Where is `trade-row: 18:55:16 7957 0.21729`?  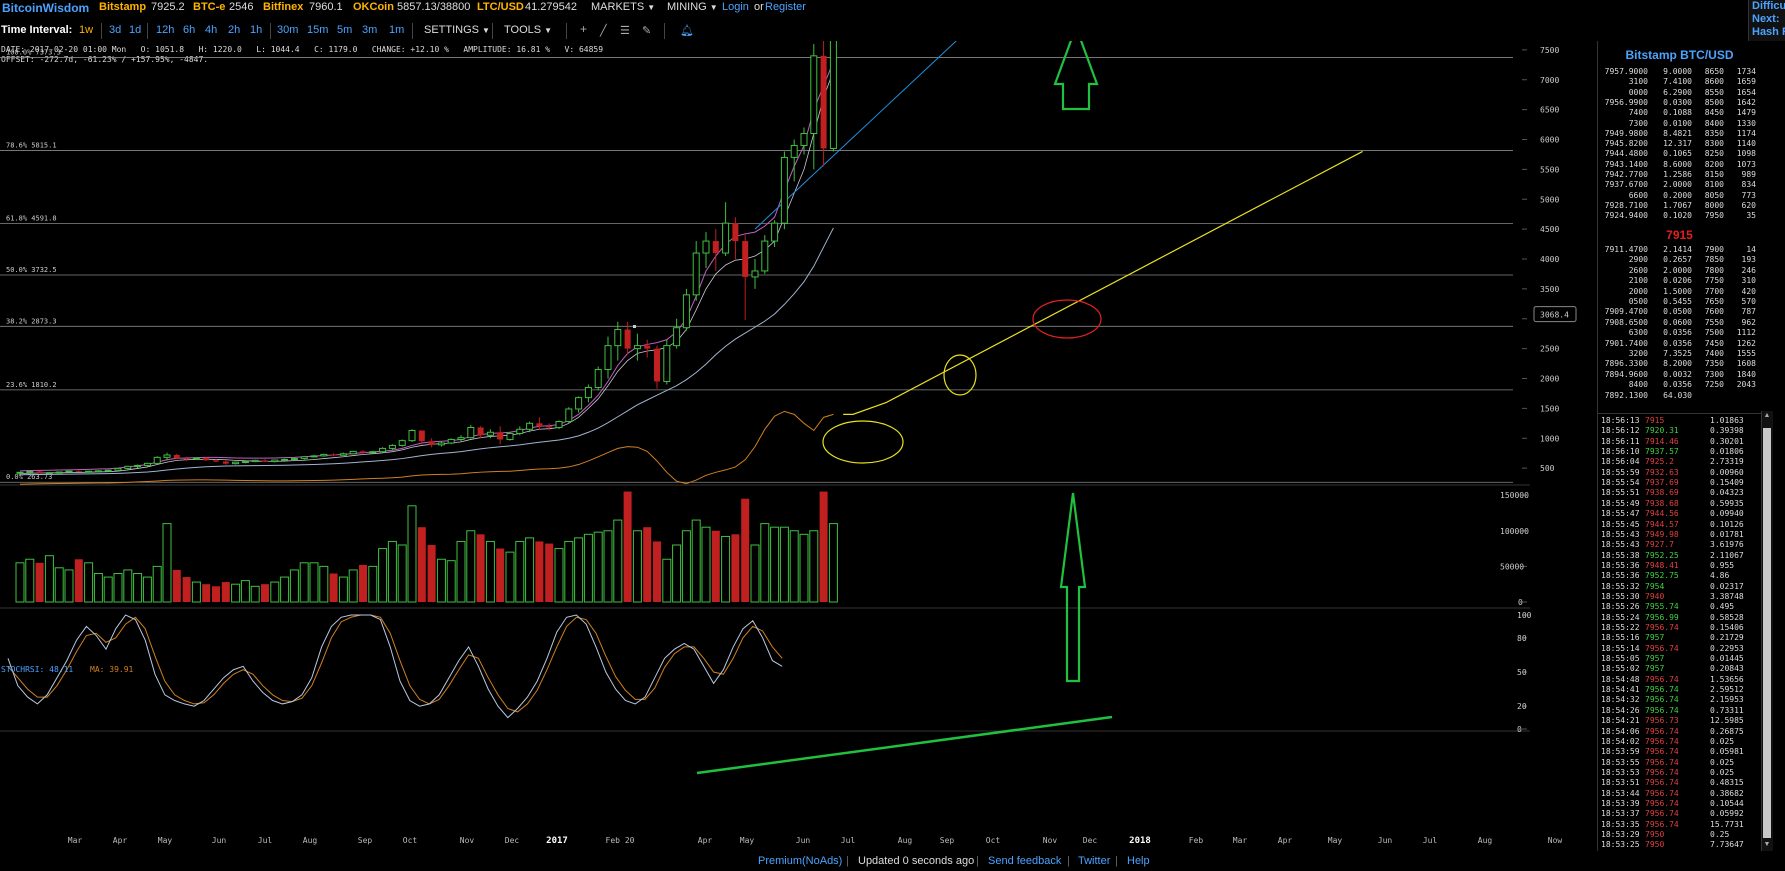
trade-row: 18:55:16 7957 0.21729 is located at coordinates (1673, 638).